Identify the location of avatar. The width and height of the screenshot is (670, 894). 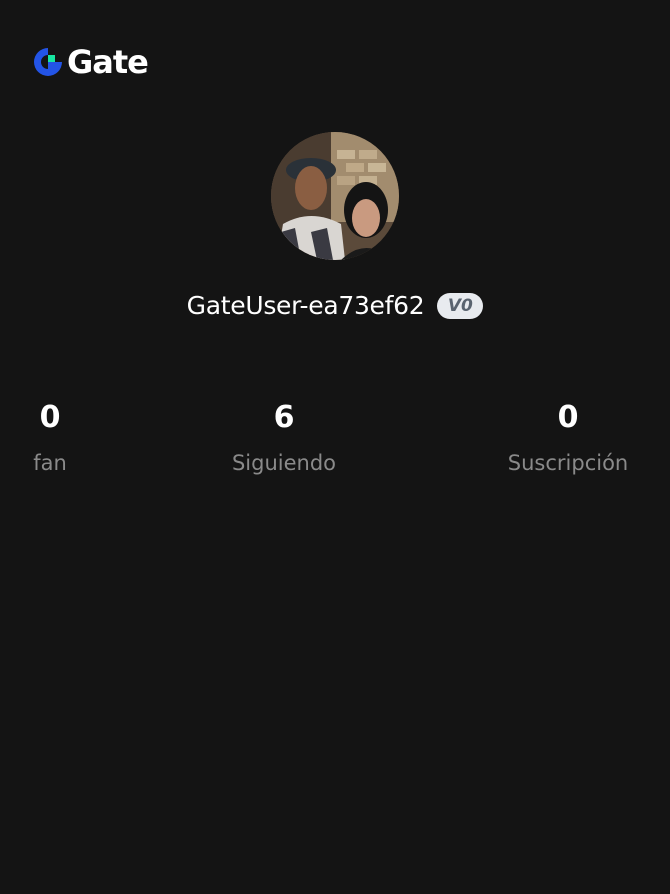
(335, 196).